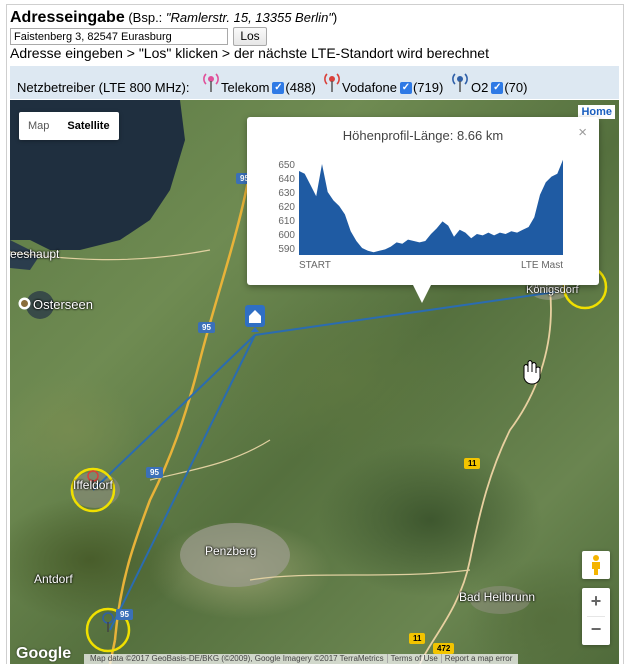 The image size is (629, 664). Describe the element at coordinates (147, 17) in the screenshot. I see `example-prefix: (Bsp.:` at that location.